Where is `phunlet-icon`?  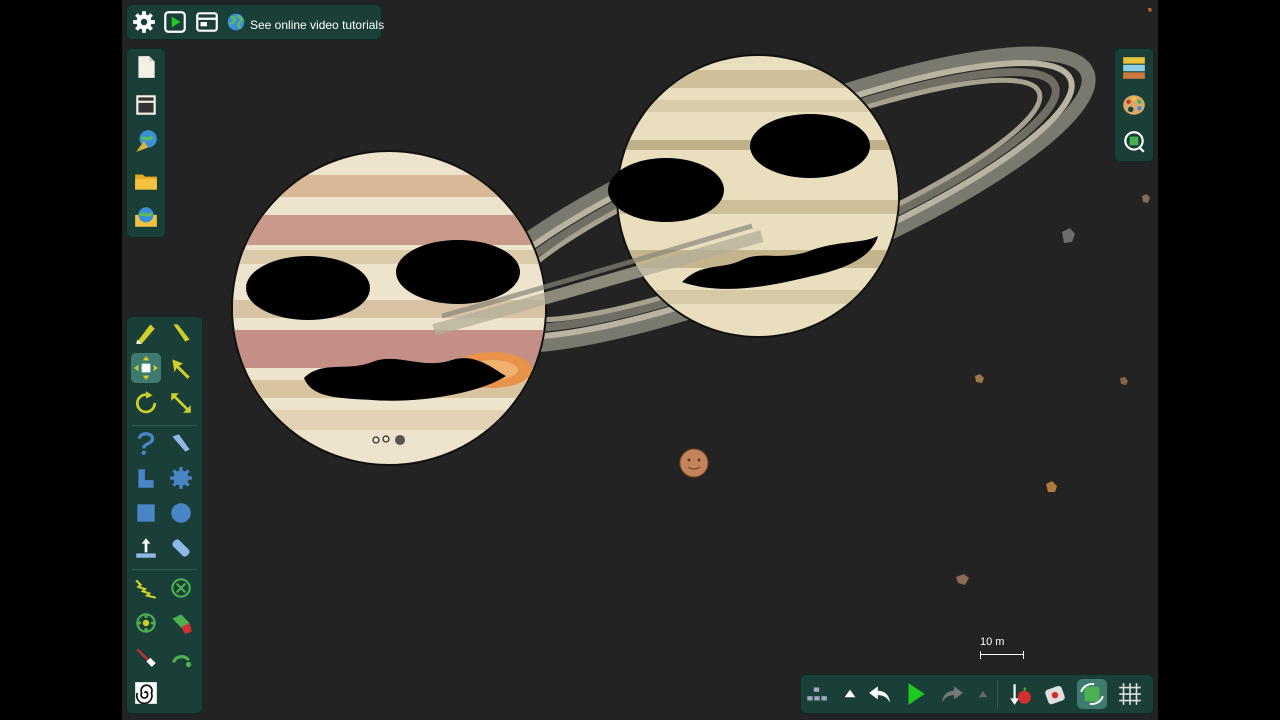 phunlet-icon is located at coordinates (146, 217).